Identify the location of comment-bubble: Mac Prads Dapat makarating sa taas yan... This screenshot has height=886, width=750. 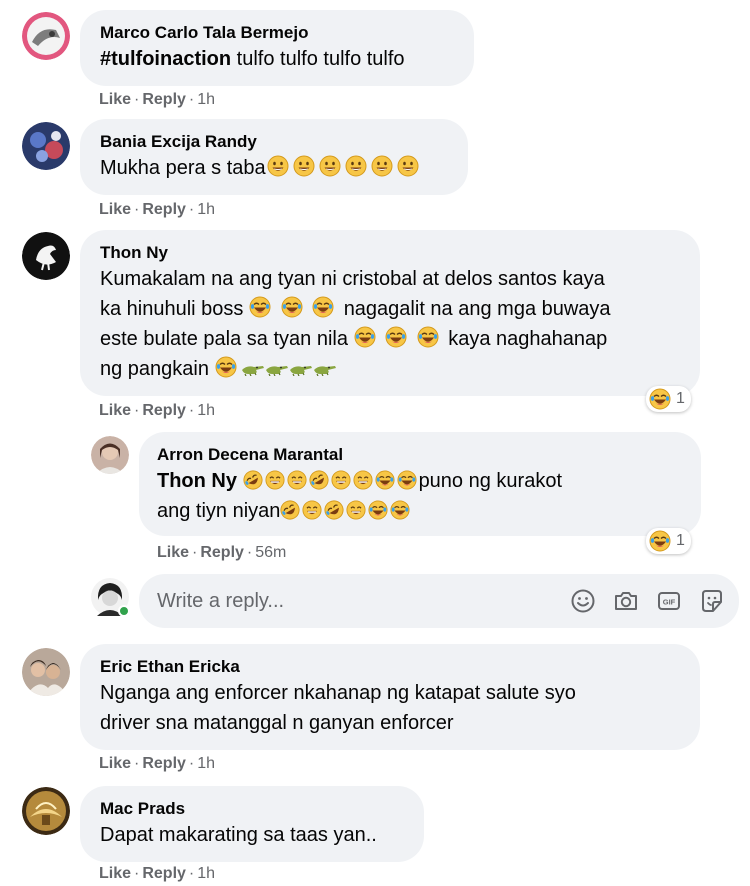
(252, 824).